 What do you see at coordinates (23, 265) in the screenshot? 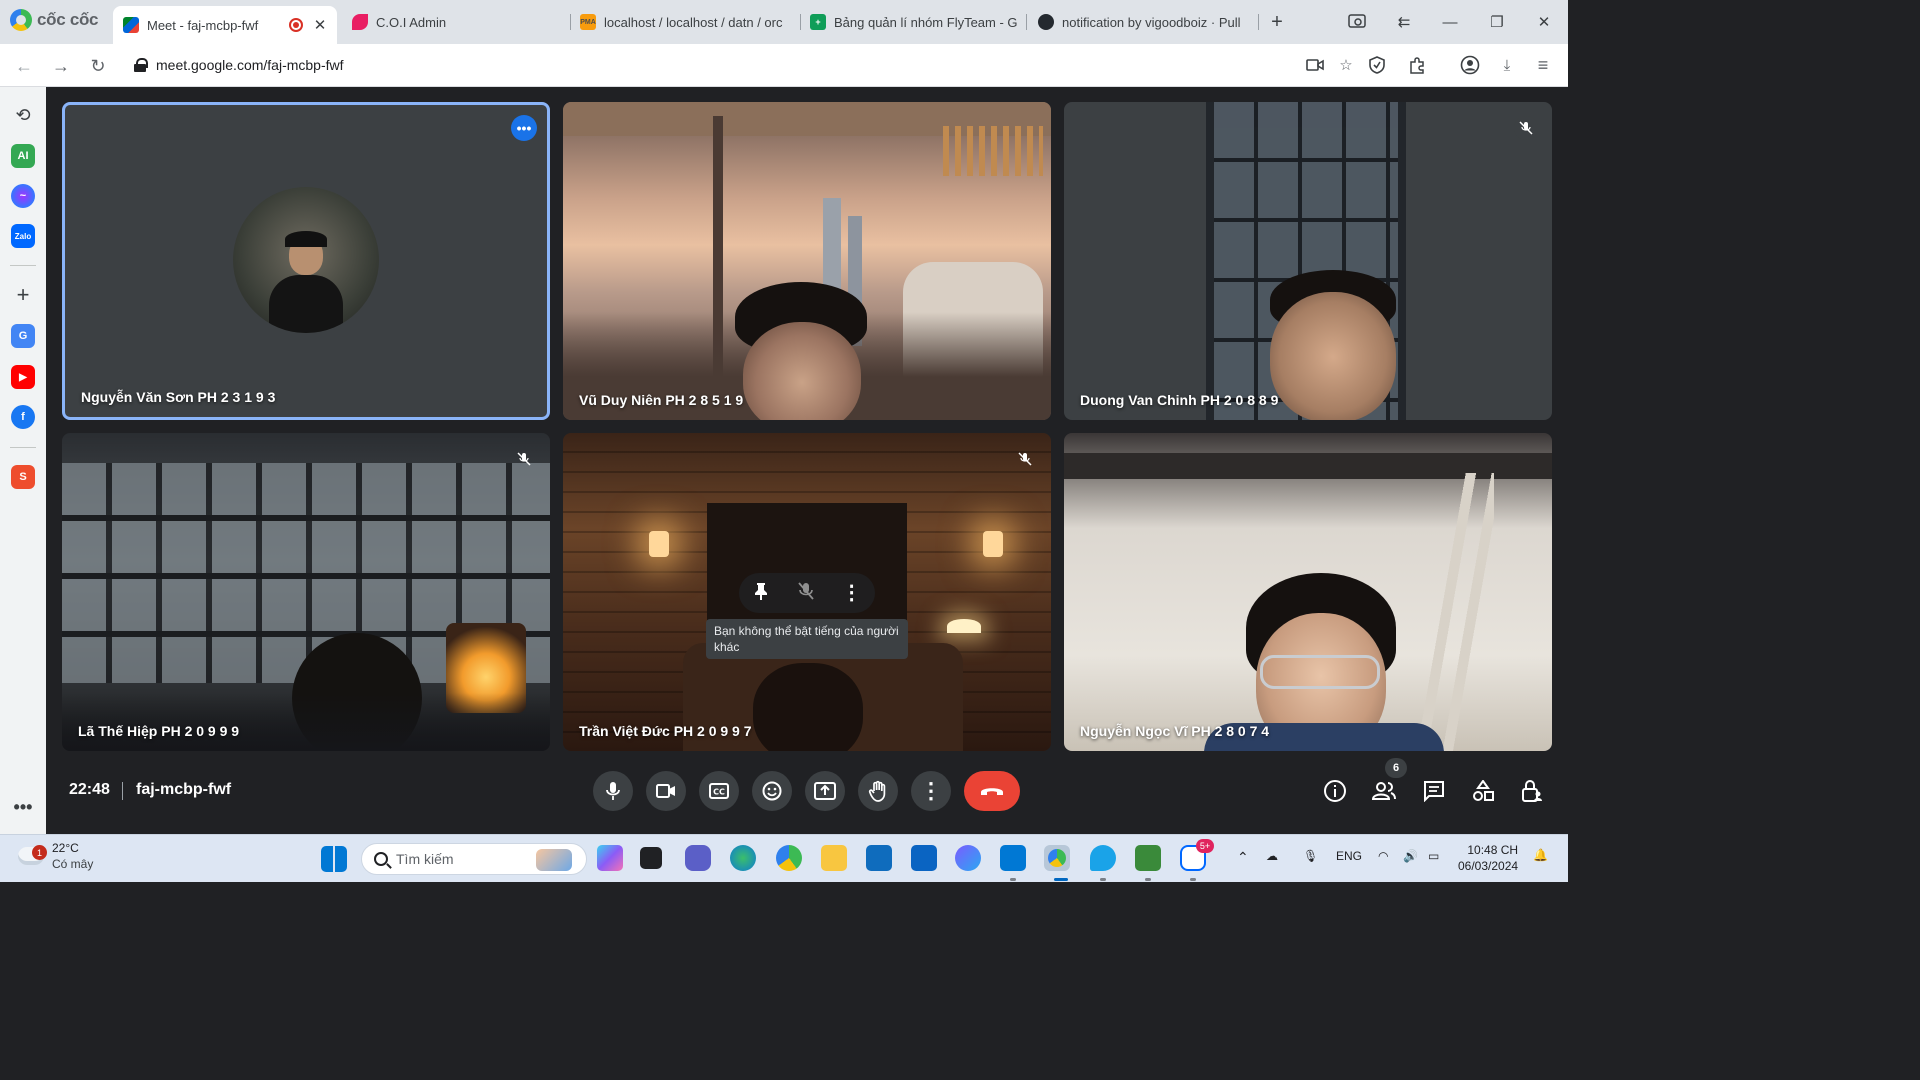
I see `side-separator` at bounding box center [23, 265].